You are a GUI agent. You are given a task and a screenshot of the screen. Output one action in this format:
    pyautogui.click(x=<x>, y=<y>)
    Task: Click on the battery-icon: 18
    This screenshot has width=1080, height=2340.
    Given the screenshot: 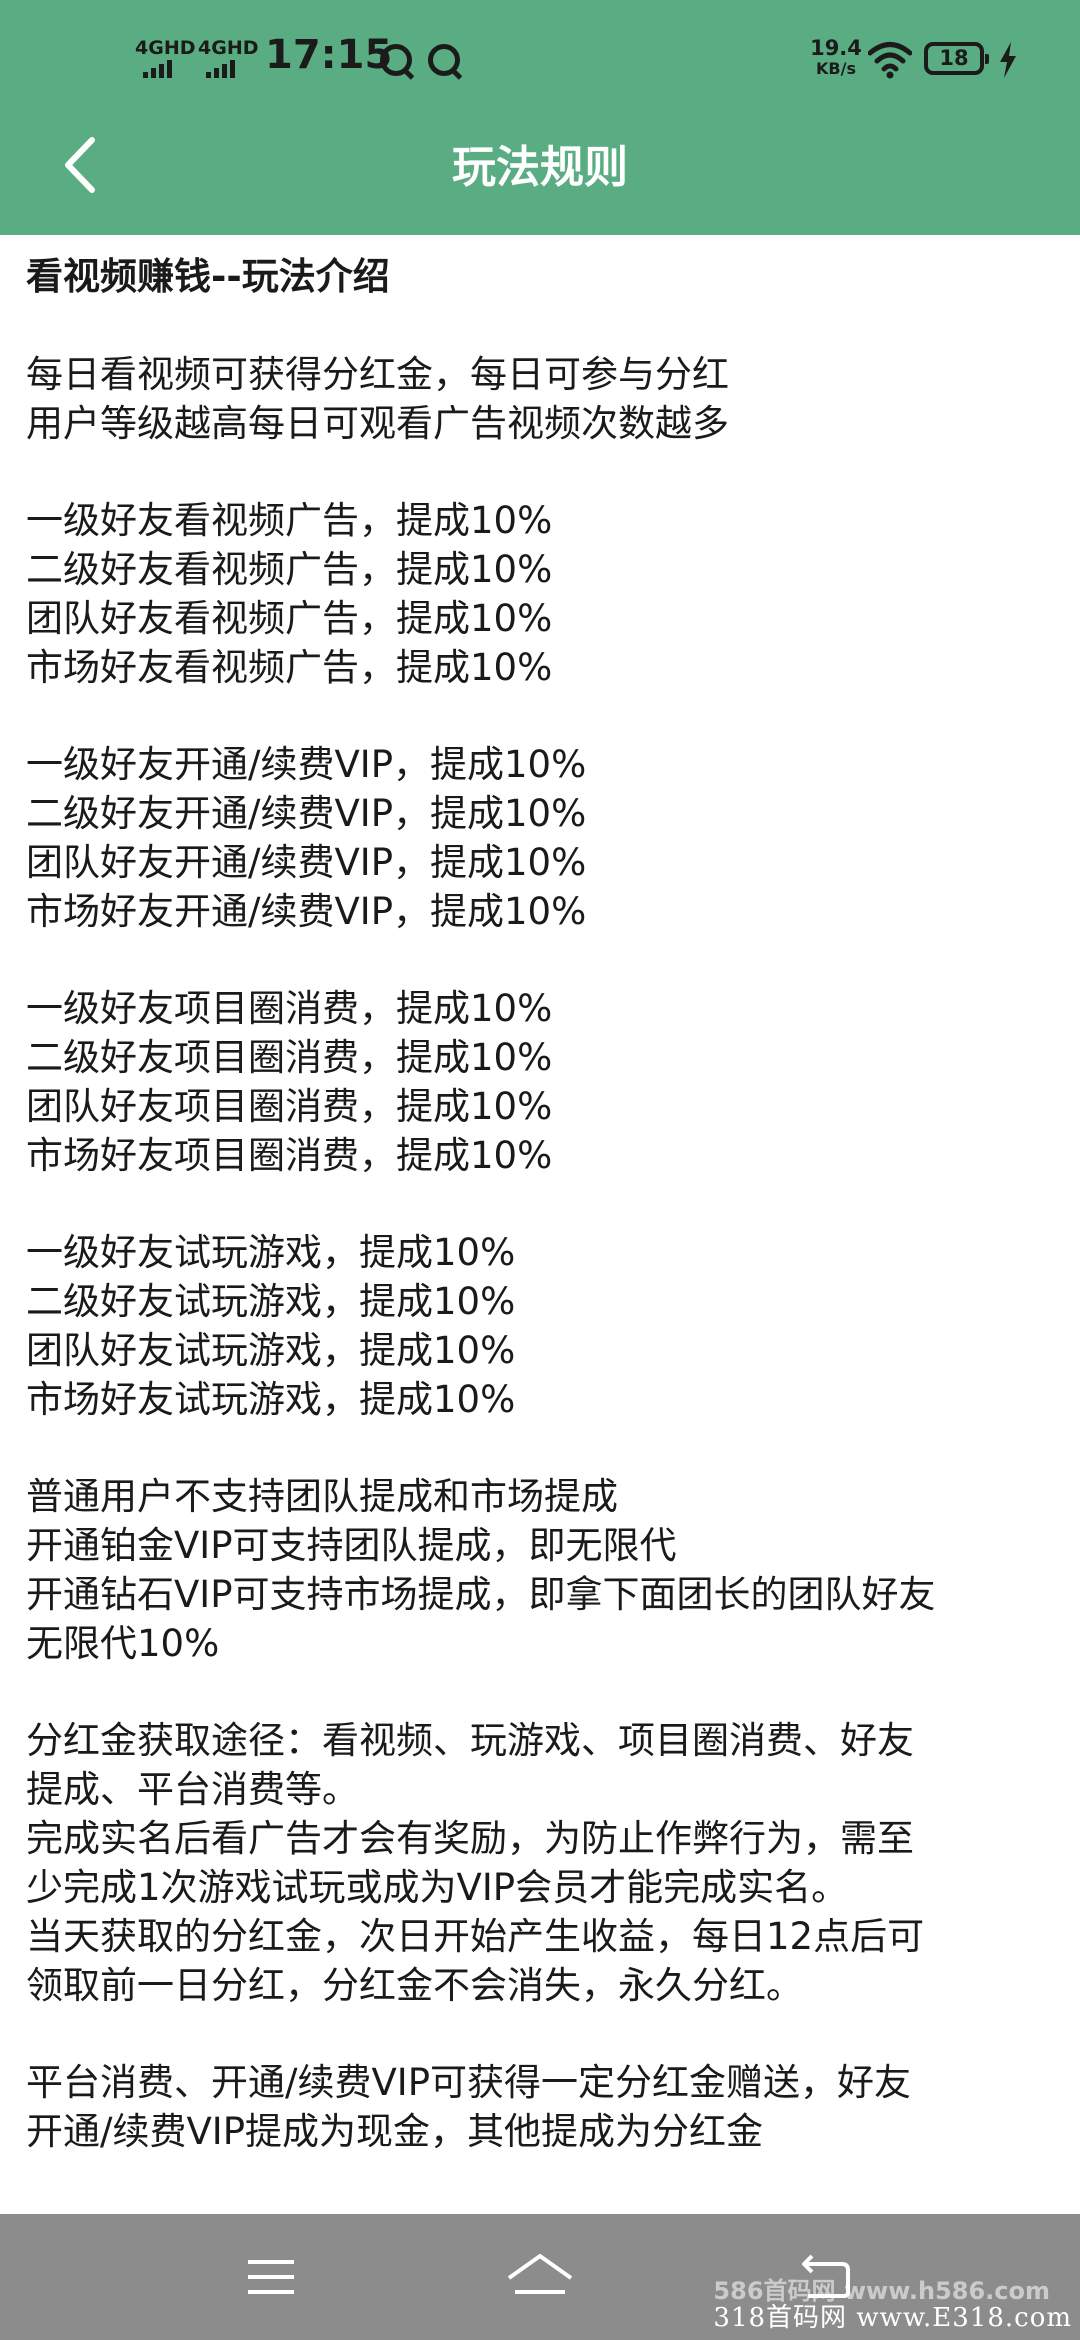 What is the action you would take?
    pyautogui.click(x=956, y=58)
    